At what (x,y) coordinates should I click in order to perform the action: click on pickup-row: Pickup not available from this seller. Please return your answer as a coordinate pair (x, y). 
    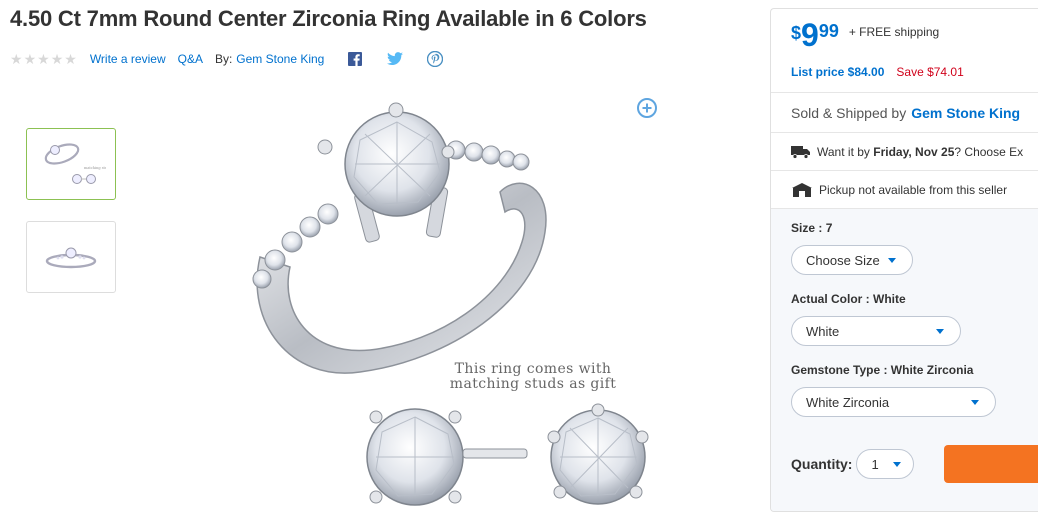
    Looking at the image, I should click on (904, 190).